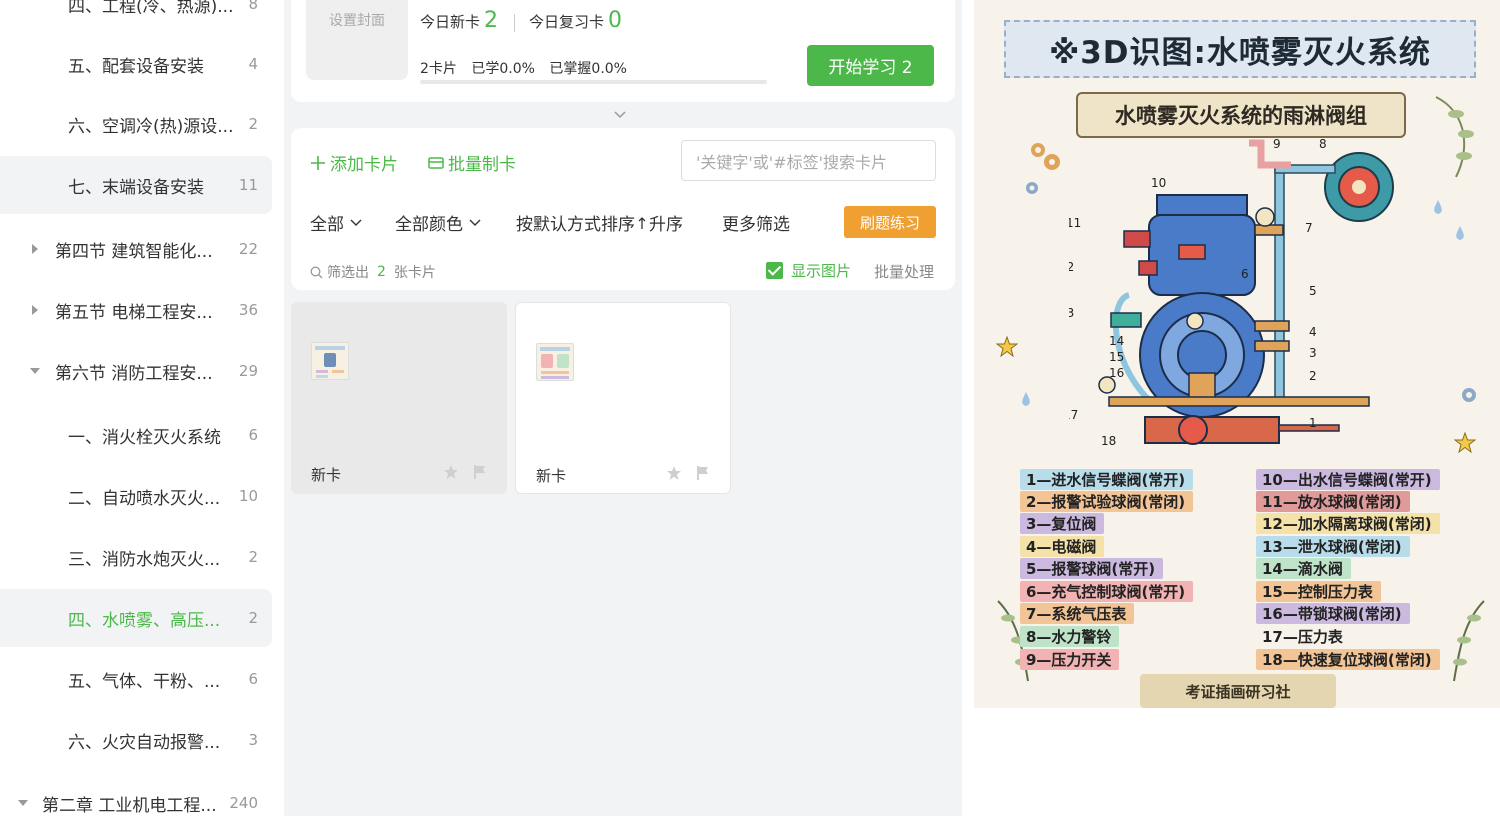 The image size is (1500, 816). What do you see at coordinates (136, 795) in the screenshot?
I see `sidebar-item-chapter-2: 第二章 工业机电工程... 240` at bounding box center [136, 795].